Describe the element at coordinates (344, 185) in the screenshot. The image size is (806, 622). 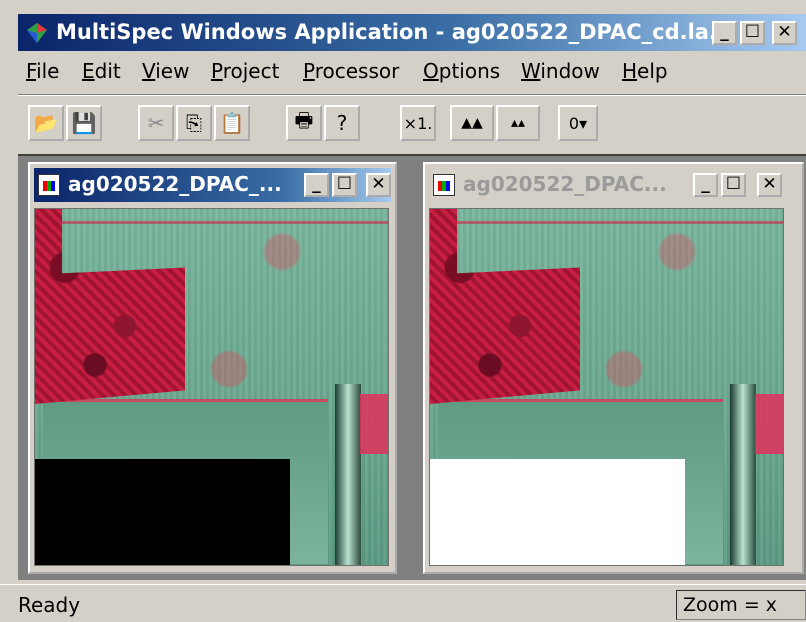
I see `child-1-maximize-button: ☐` at that location.